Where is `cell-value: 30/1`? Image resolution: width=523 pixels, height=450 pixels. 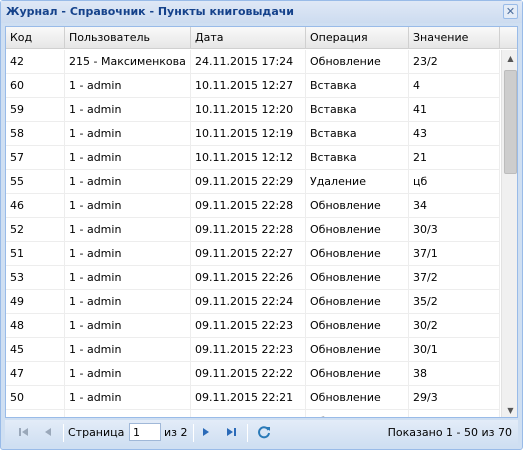
cell-value: 30/1 is located at coordinates (454, 350).